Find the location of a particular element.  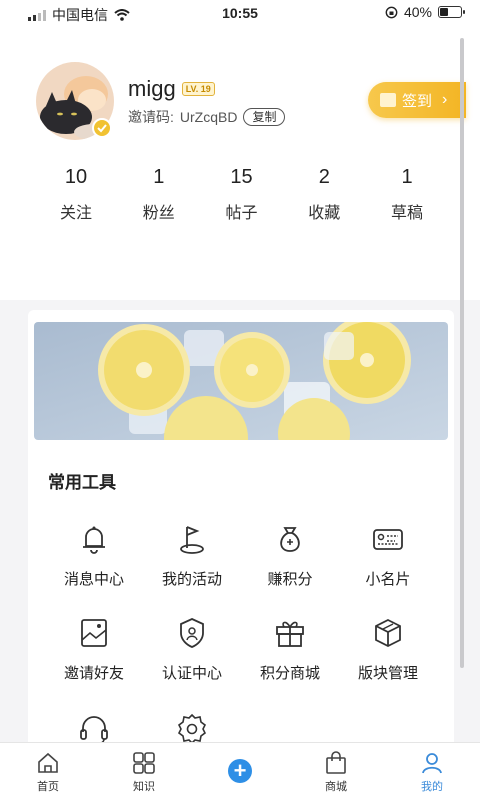

tool-business-card: 小名片 is located at coordinates (388, 555).